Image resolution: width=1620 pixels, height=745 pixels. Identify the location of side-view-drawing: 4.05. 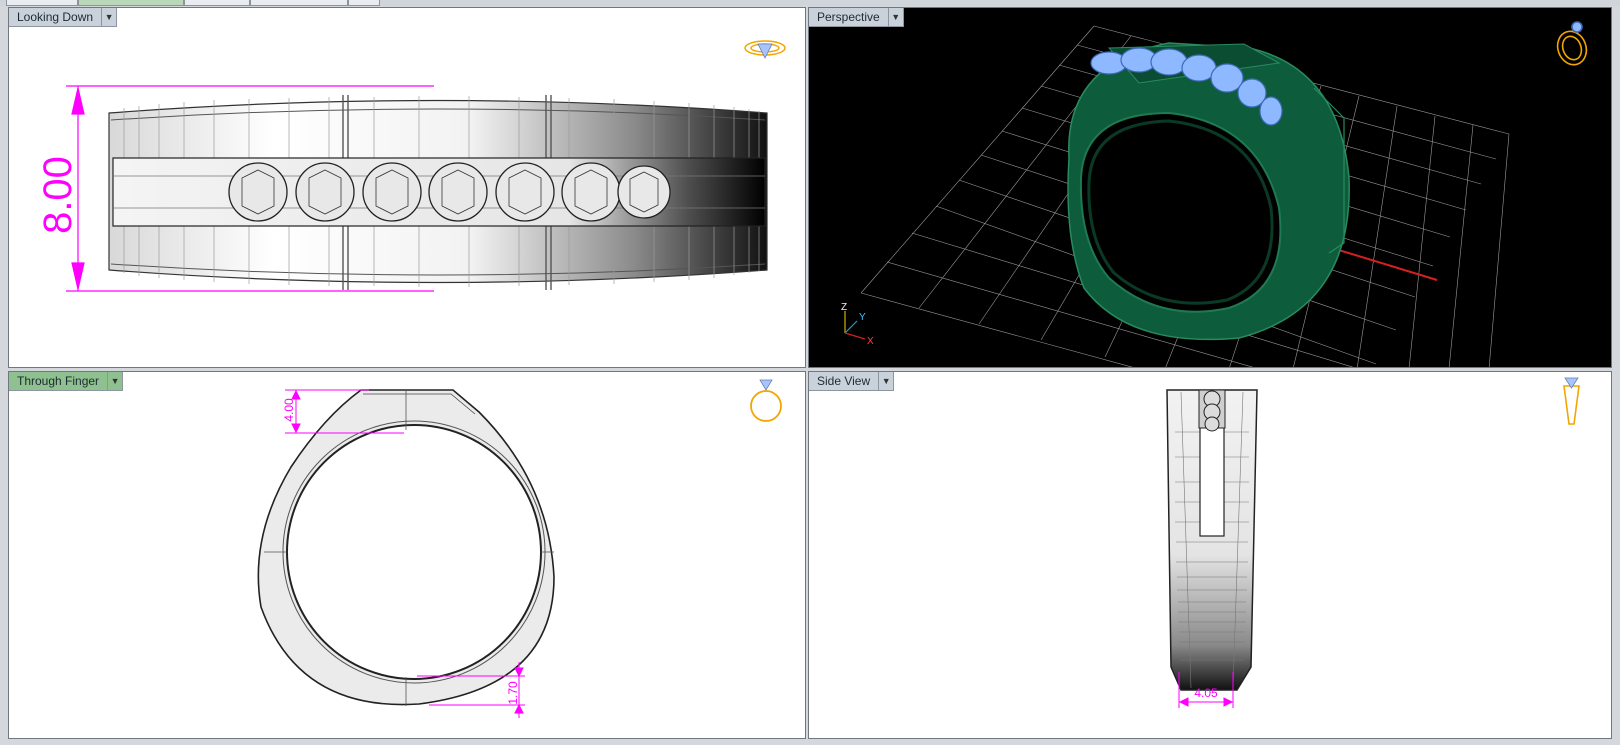
(1373, 542).